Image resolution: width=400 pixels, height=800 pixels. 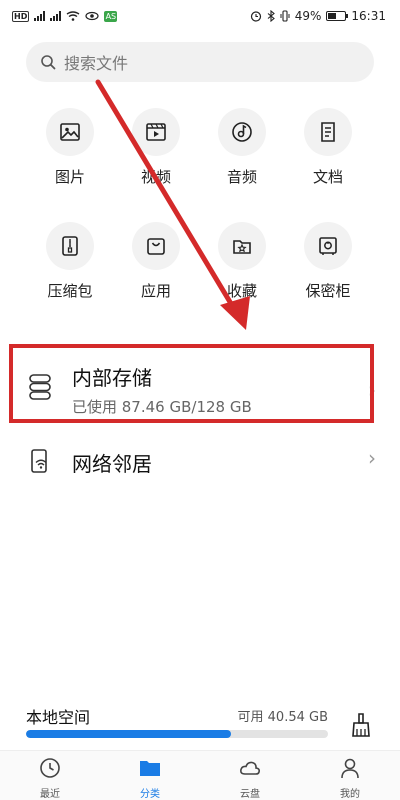 What do you see at coordinates (21, 16) in the screenshot?
I see `hd-badge: HD` at bounding box center [21, 16].